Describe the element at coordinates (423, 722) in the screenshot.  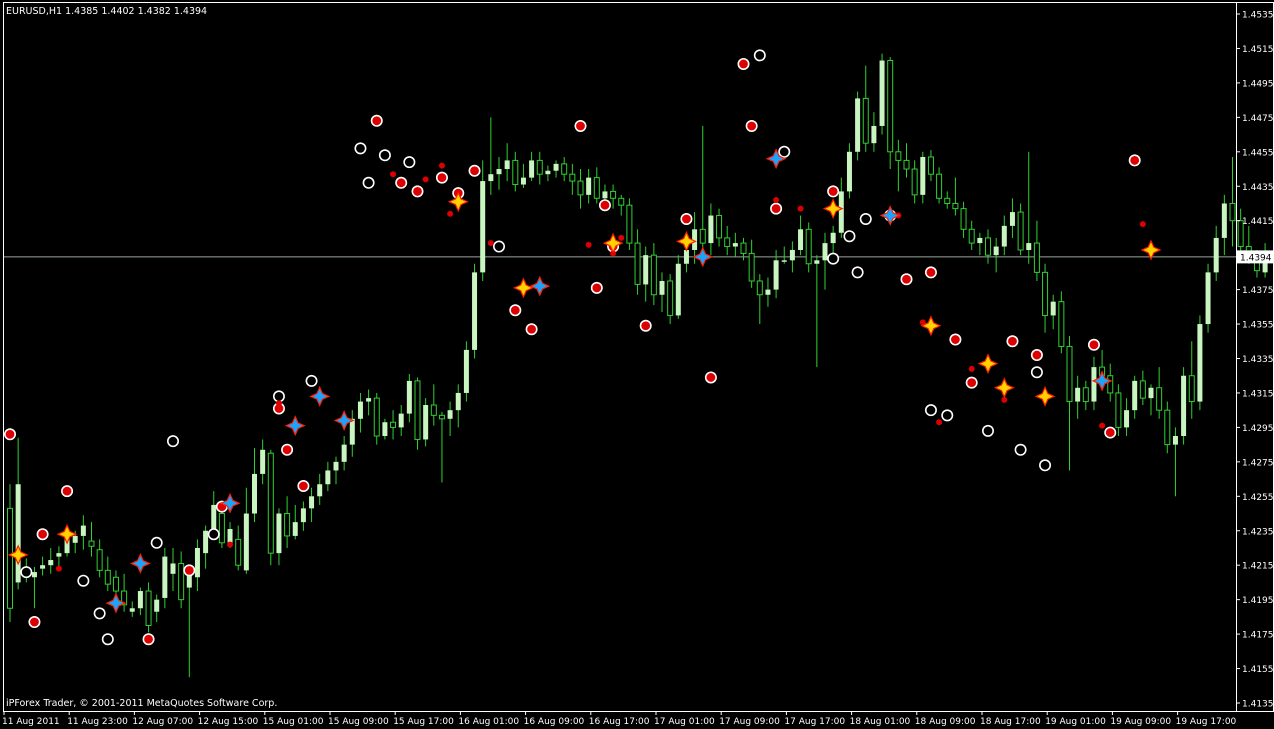
I see `x-tick-label: 15 Aug 17:00` at that location.